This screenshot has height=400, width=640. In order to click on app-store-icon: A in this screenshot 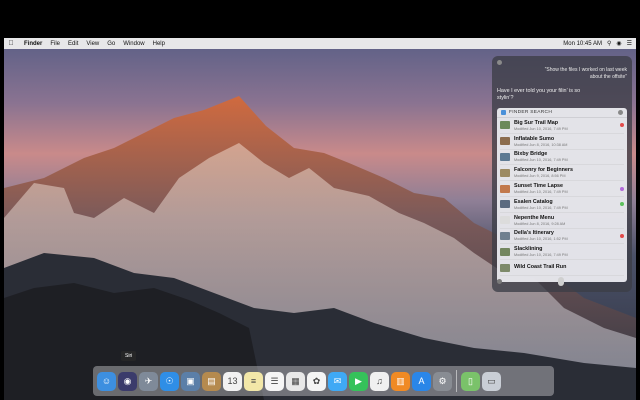, I will do `click(421, 381)`.